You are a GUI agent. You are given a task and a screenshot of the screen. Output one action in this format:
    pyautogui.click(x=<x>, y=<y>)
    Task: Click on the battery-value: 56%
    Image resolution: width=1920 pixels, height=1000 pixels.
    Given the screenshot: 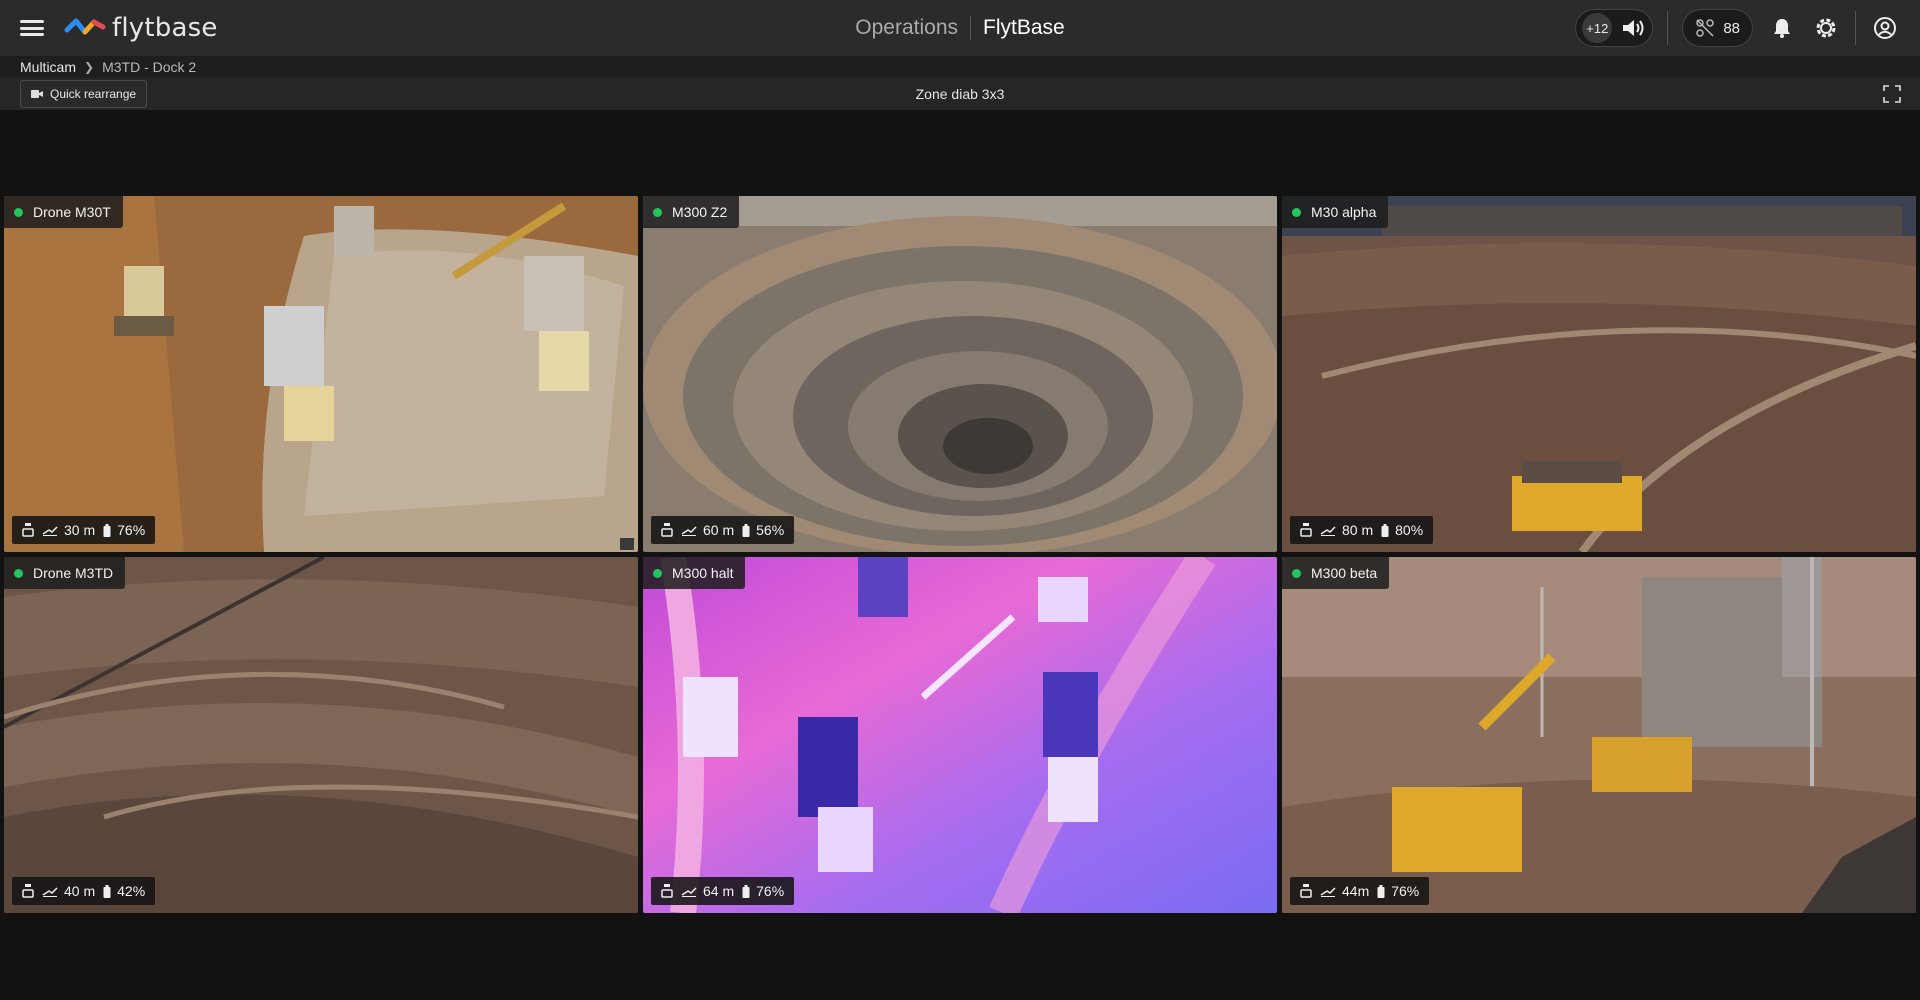 What is the action you would take?
    pyautogui.click(x=770, y=530)
    